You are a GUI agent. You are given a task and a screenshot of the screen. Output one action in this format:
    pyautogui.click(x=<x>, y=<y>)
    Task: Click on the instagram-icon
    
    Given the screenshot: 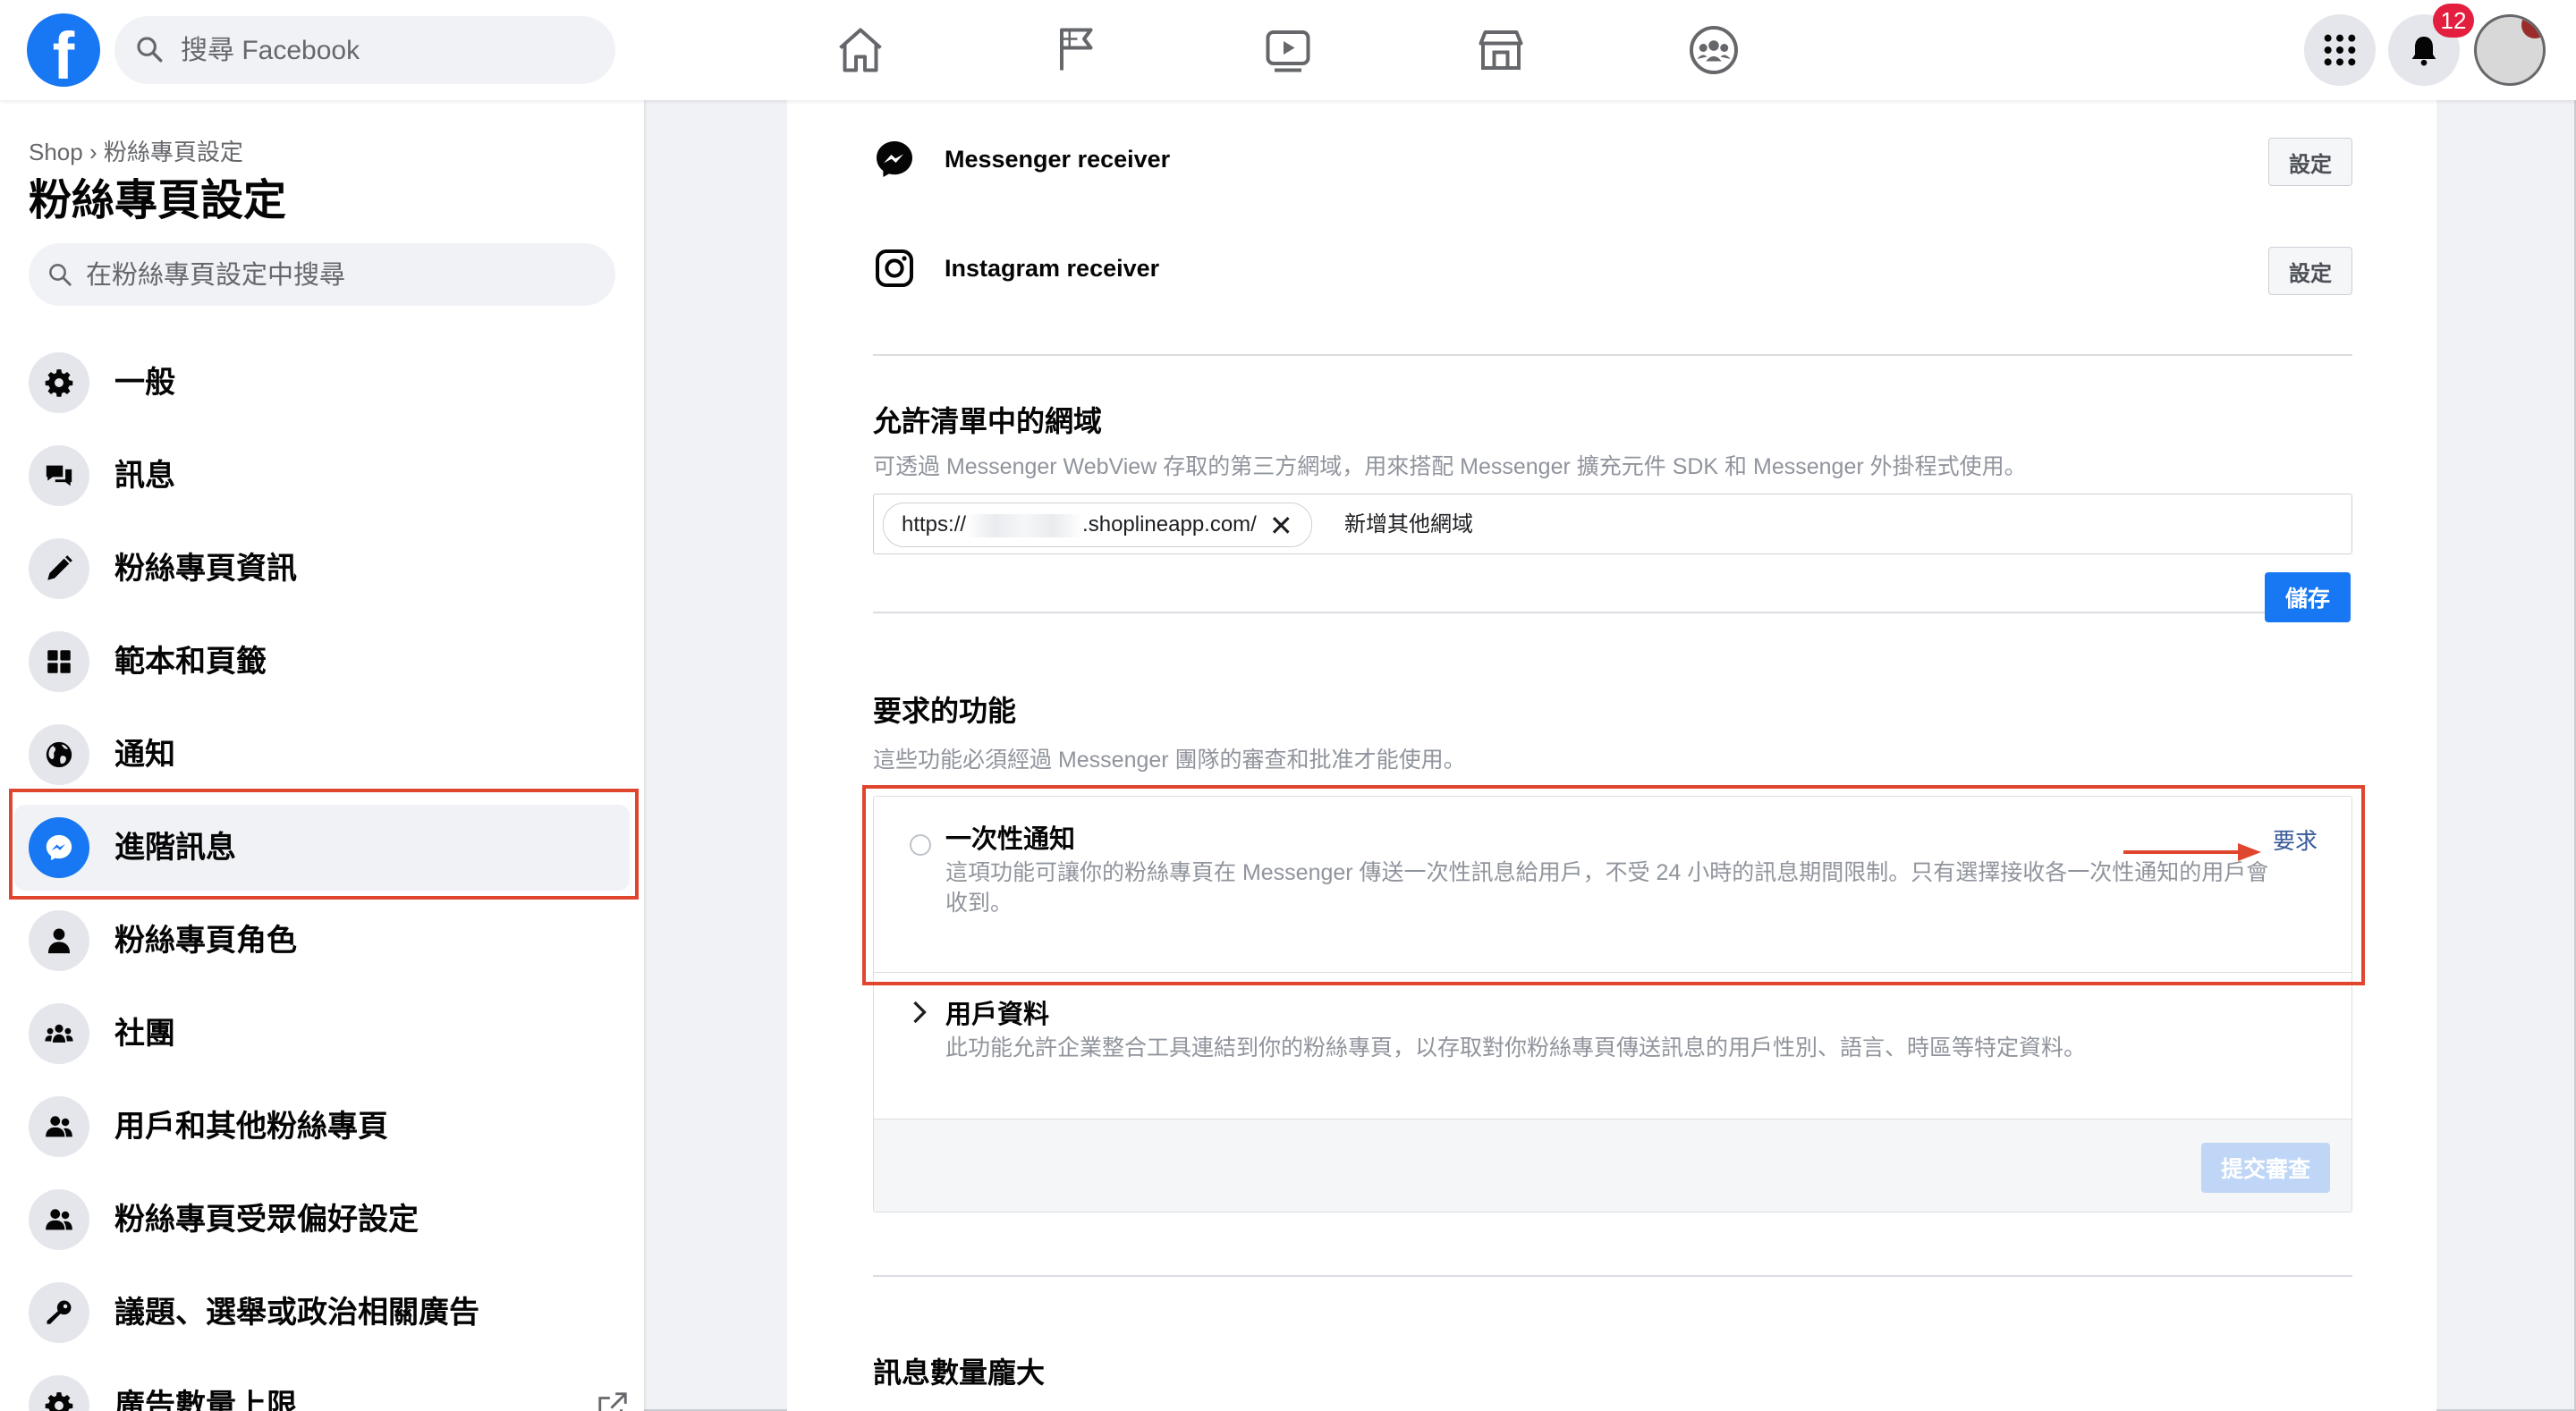 What is the action you would take?
    pyautogui.click(x=894, y=270)
    